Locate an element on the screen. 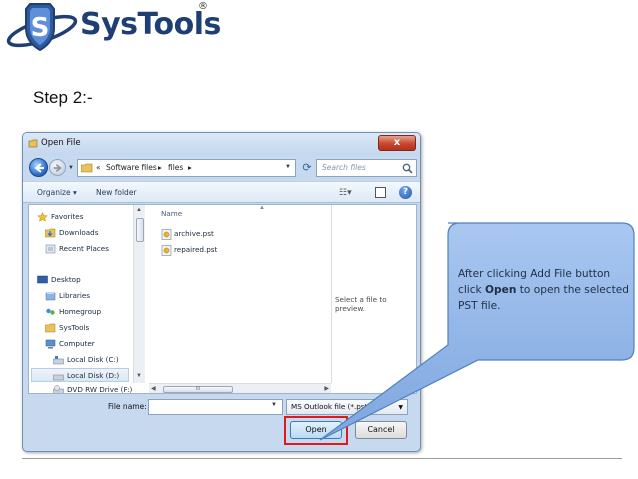 This screenshot has height=479, width=638. back-button is located at coordinates (38, 167).